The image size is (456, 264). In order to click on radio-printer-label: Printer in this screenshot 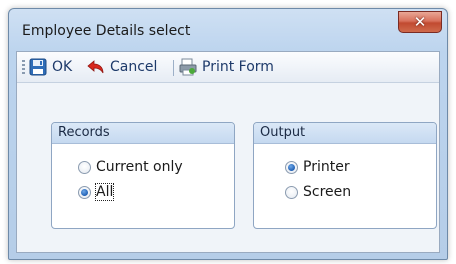, I will do `click(326, 167)`.